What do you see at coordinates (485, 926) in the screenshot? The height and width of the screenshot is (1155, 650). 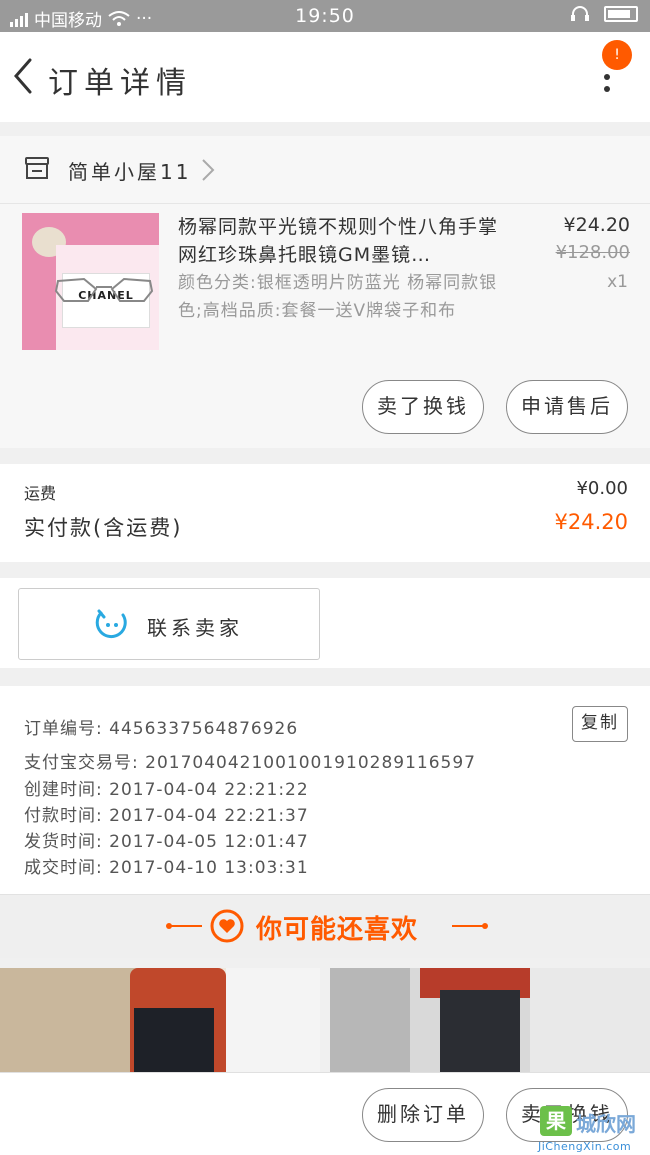 I see `divider-dot-right` at bounding box center [485, 926].